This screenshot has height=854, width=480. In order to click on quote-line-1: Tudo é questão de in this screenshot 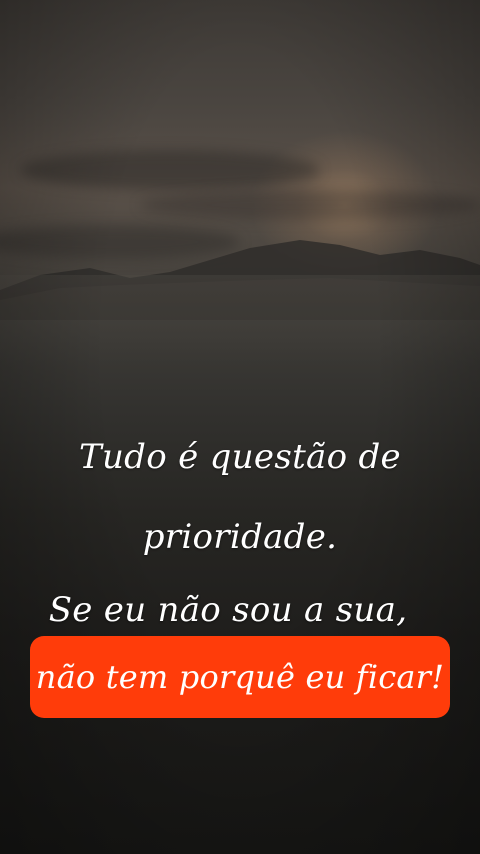, I will do `click(240, 457)`.